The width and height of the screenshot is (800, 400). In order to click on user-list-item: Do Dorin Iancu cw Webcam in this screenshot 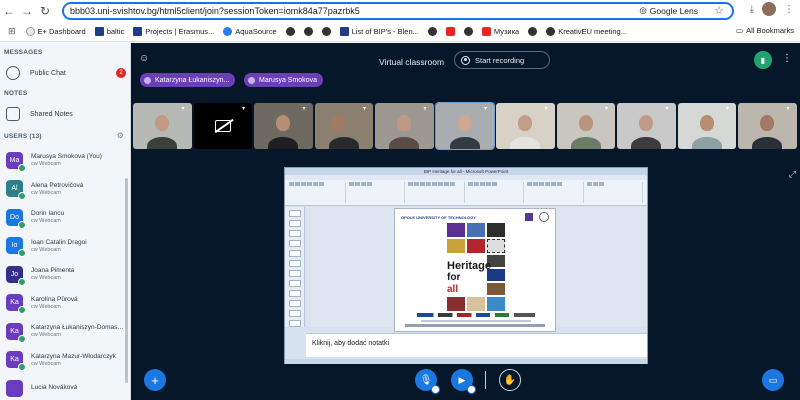, I will do `click(65, 217)`.